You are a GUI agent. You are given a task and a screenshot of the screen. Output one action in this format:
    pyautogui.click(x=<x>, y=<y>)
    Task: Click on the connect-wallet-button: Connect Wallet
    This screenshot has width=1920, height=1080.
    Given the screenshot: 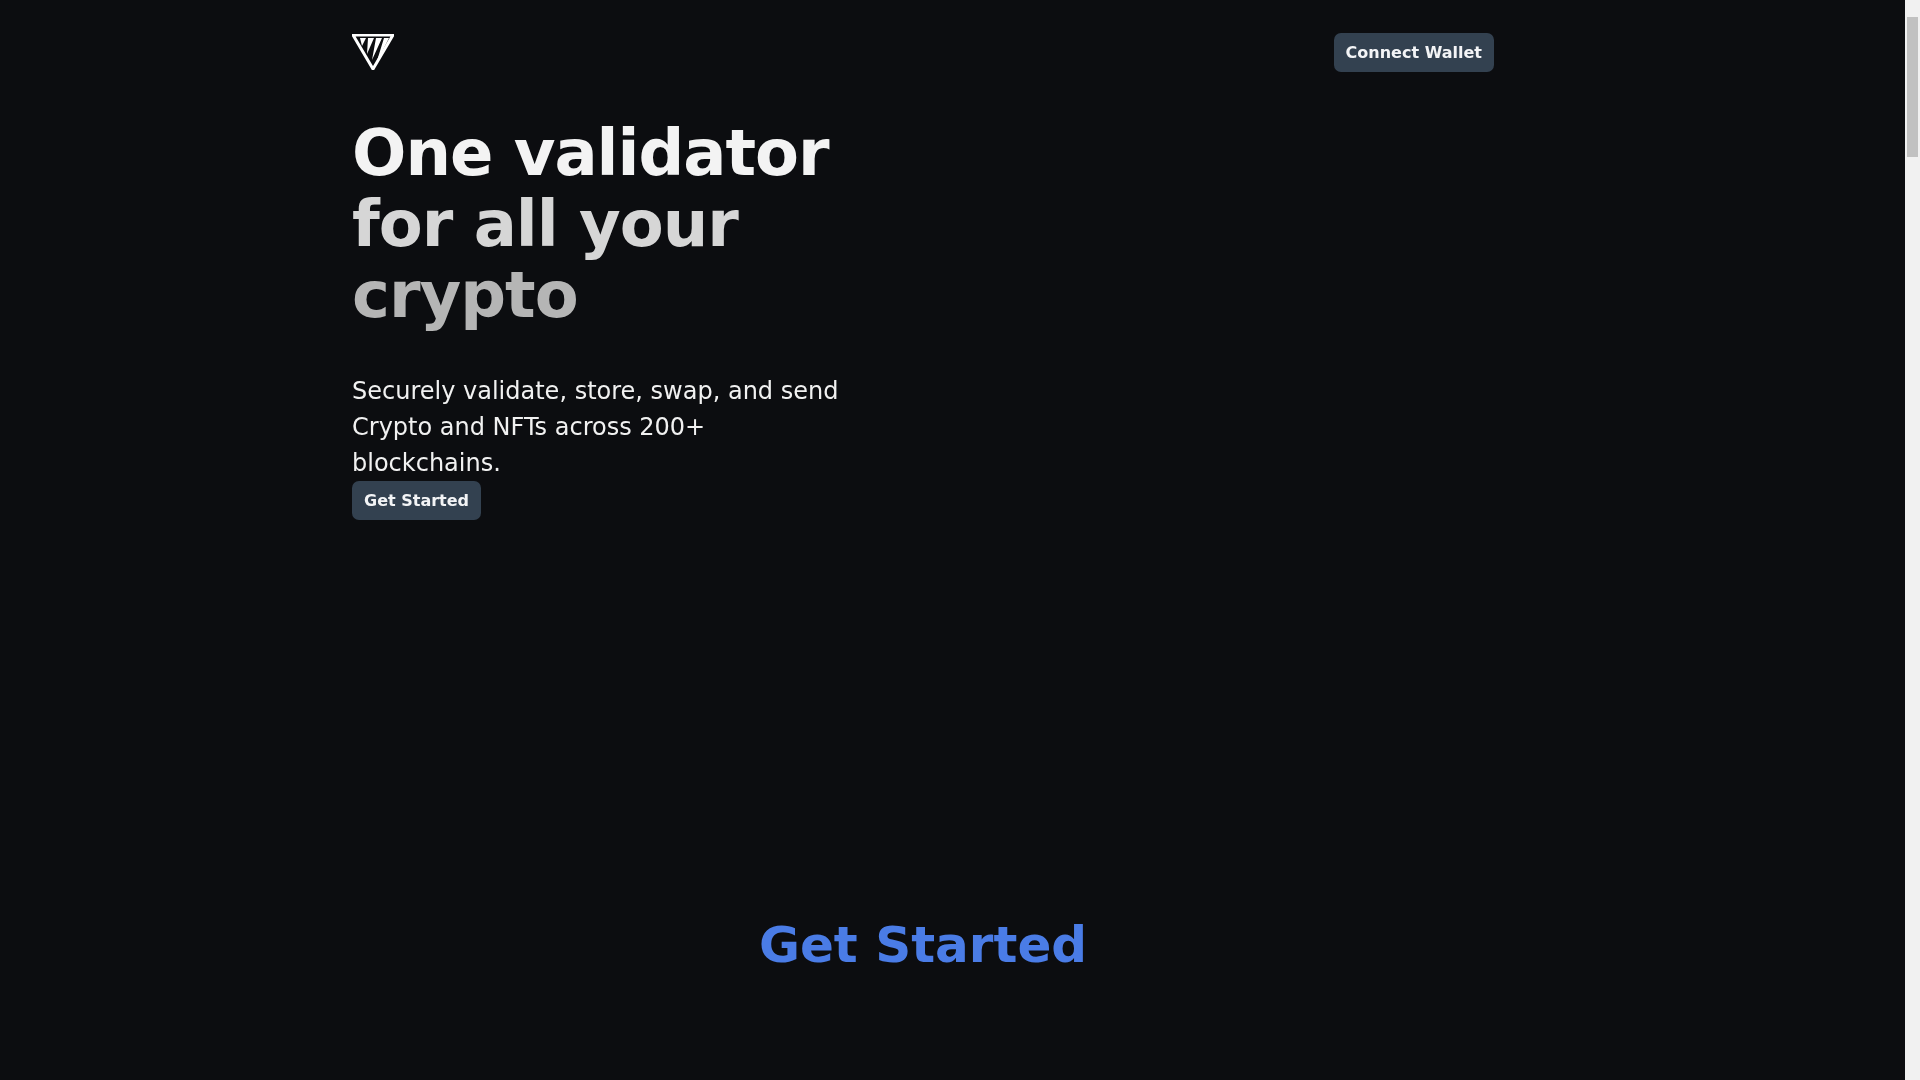 What is the action you would take?
    pyautogui.click(x=1413, y=52)
    